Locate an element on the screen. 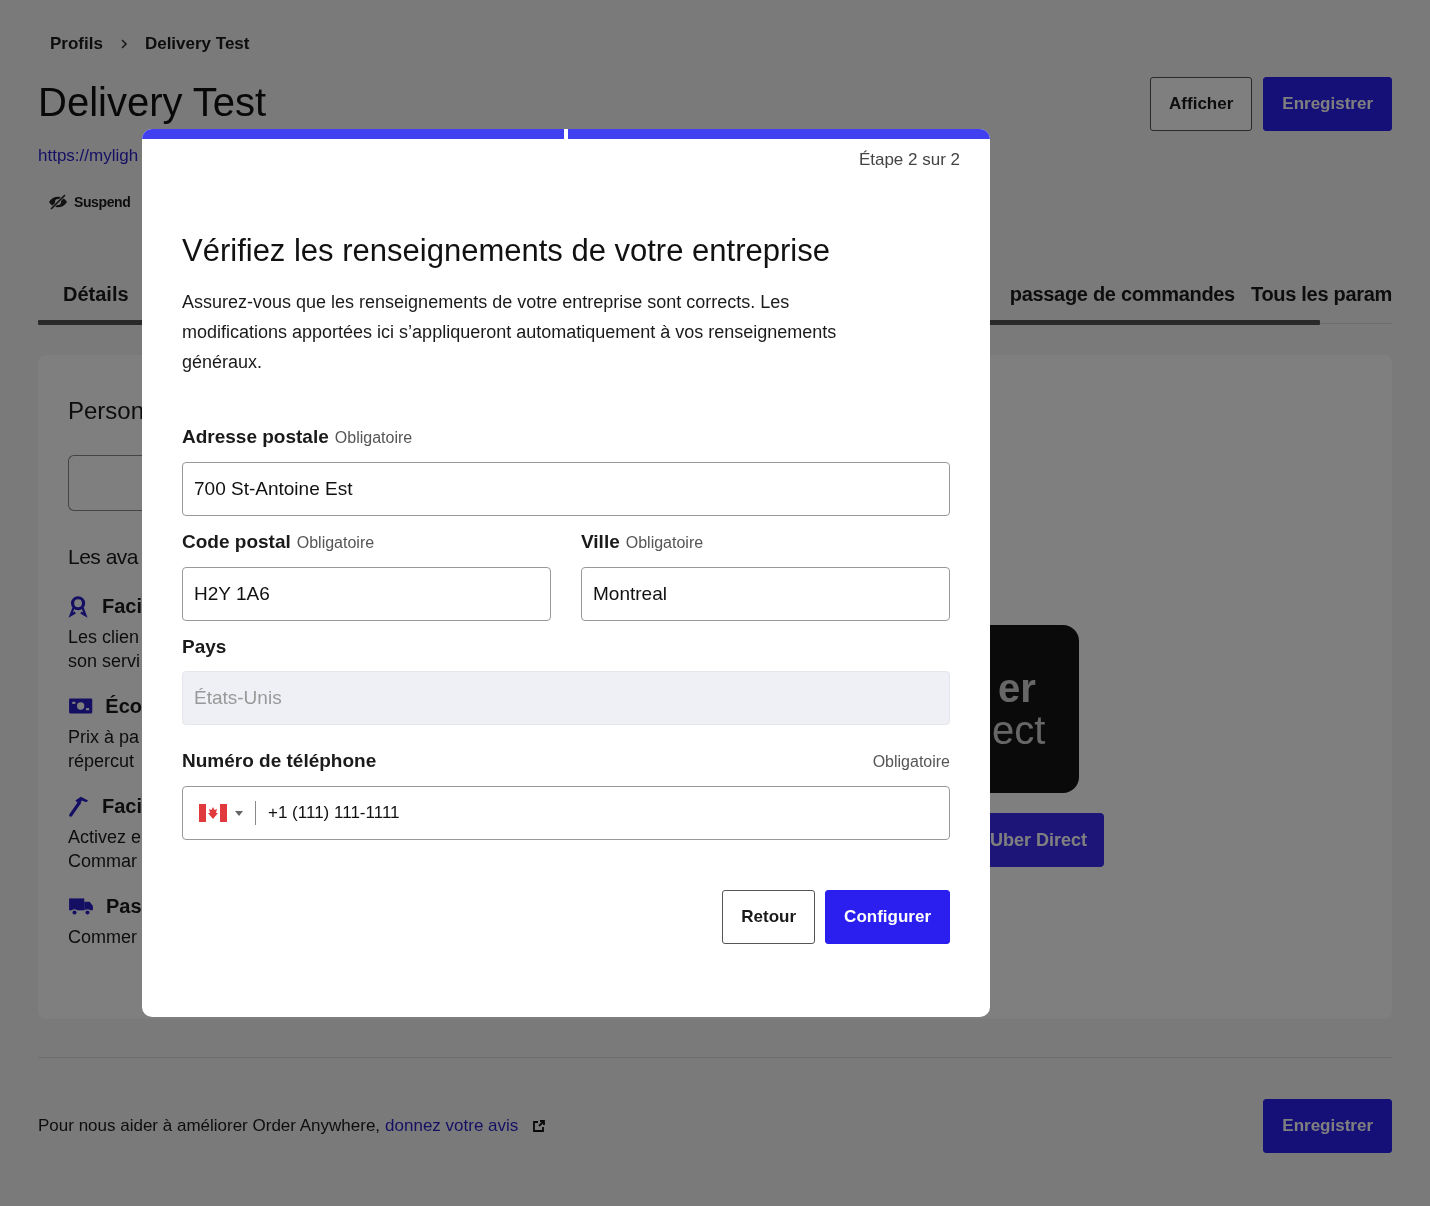 This screenshot has height=1206, width=1430. chevron-right-icon is located at coordinates (123, 44).